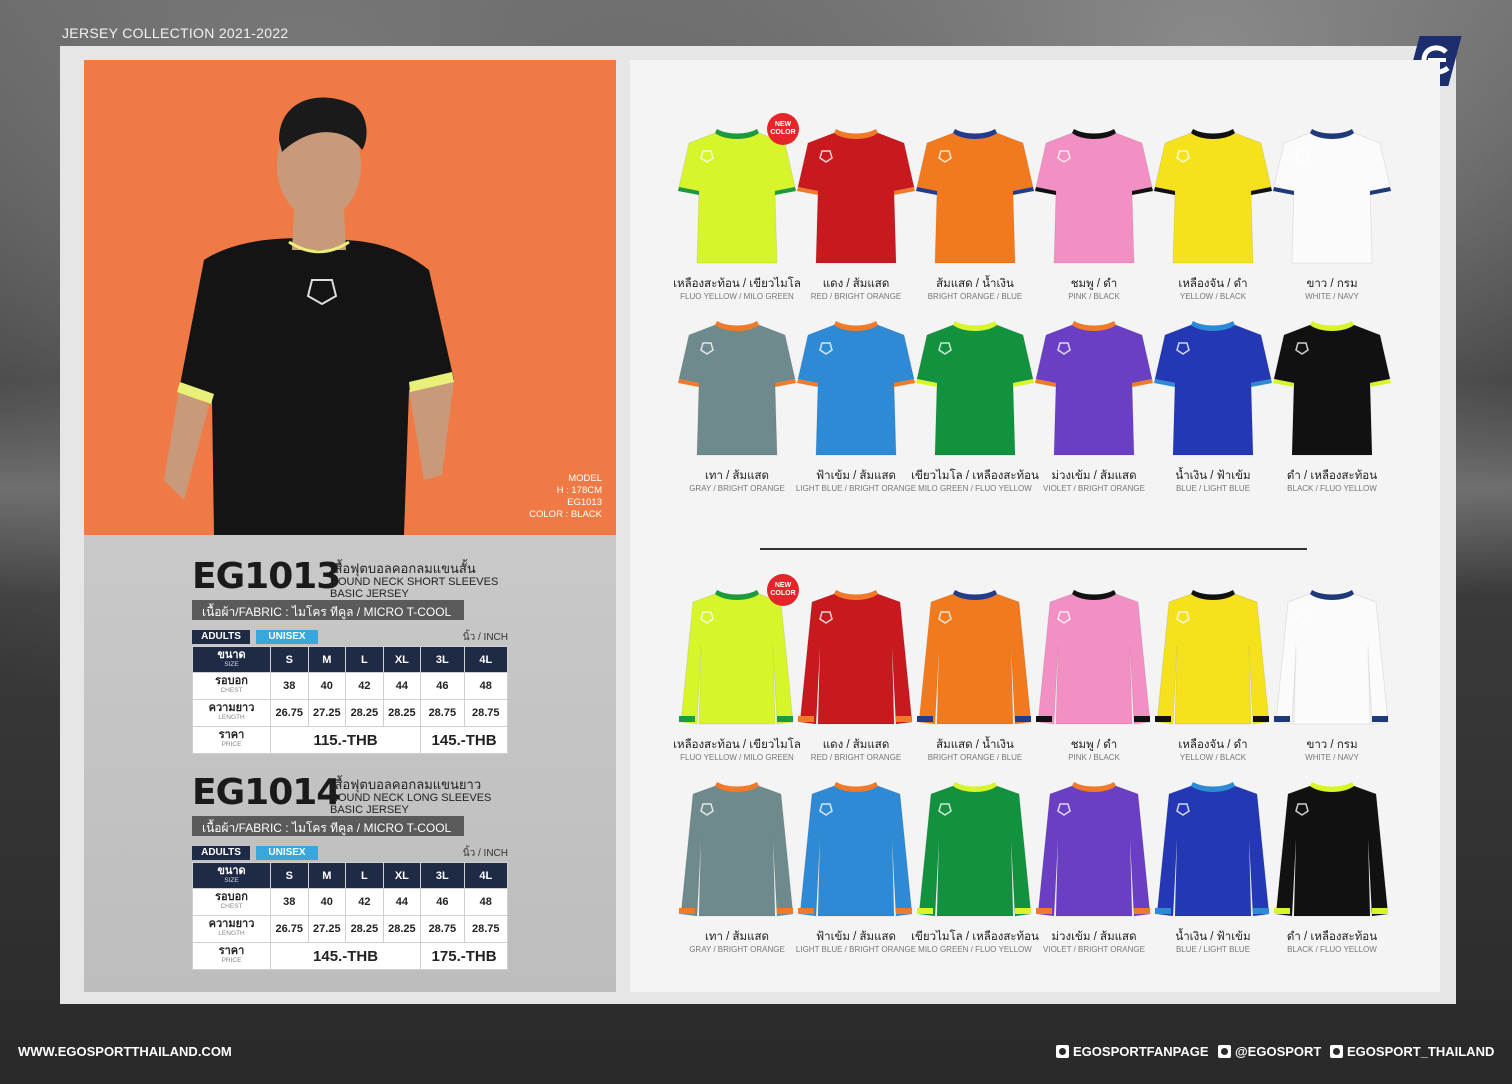  What do you see at coordinates (289, 659) in the screenshot?
I see `size-cell: S` at bounding box center [289, 659].